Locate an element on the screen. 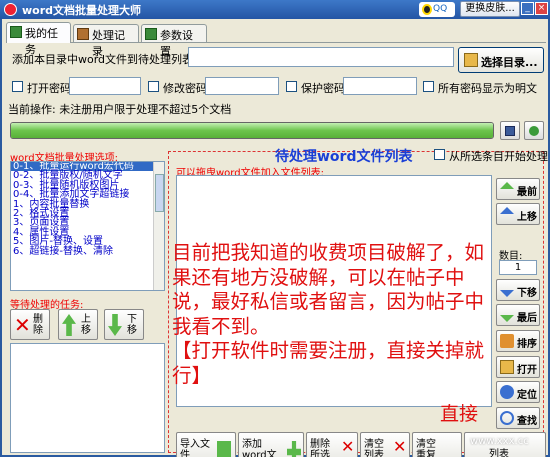  find-button: 查找 is located at coordinates (518, 418).